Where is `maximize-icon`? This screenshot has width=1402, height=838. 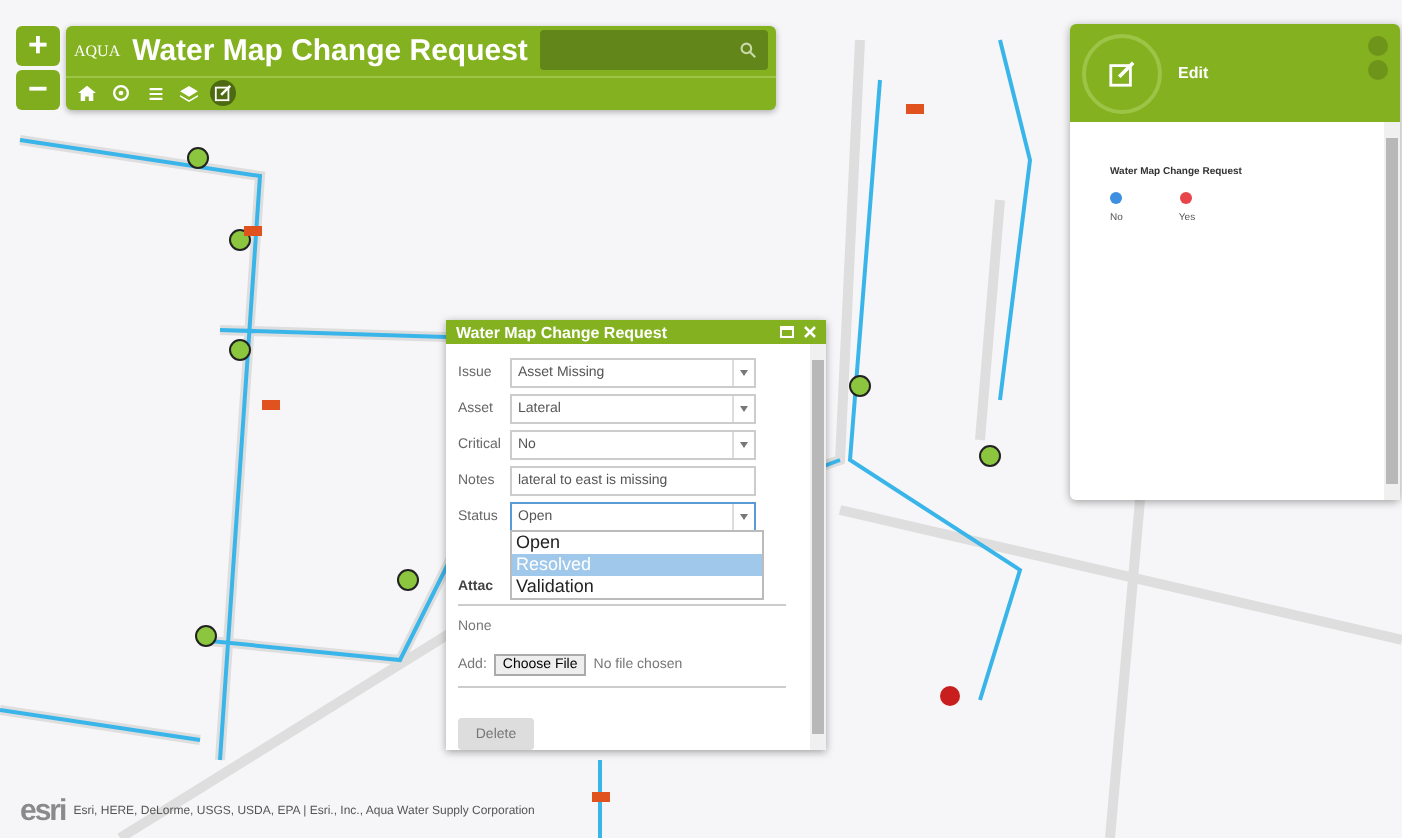
maximize-icon is located at coordinates (787, 332).